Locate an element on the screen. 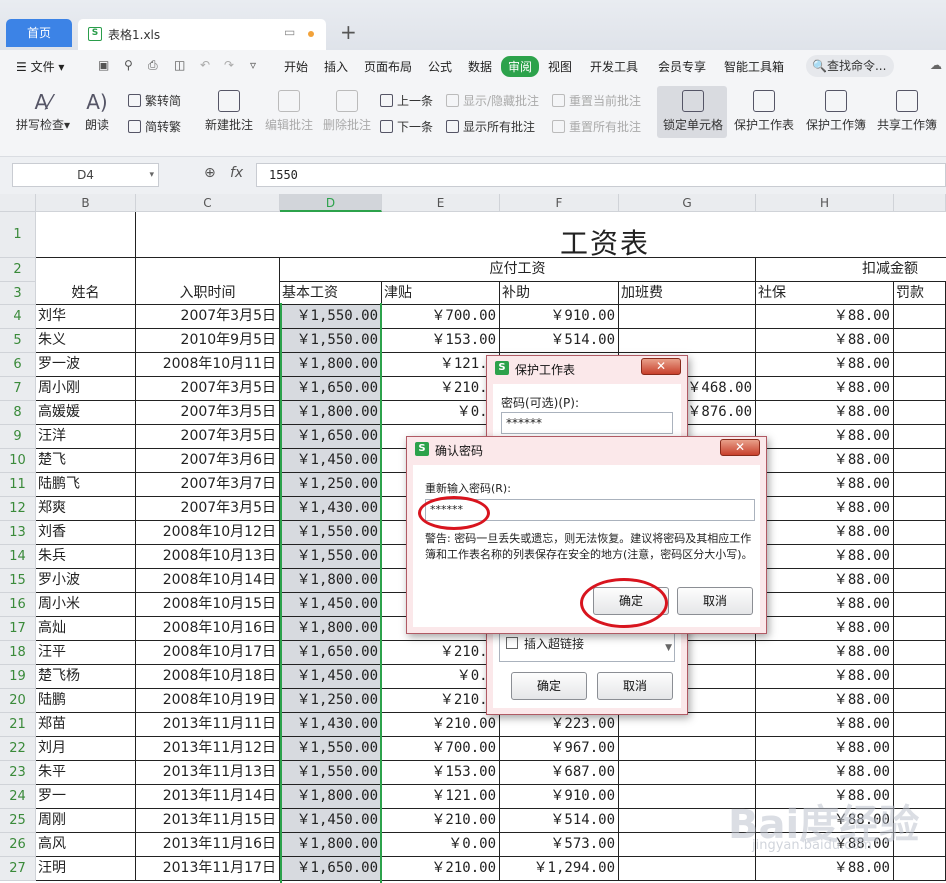 The height and width of the screenshot is (883, 946). table-cell: 周刚 is located at coordinates (86, 821).